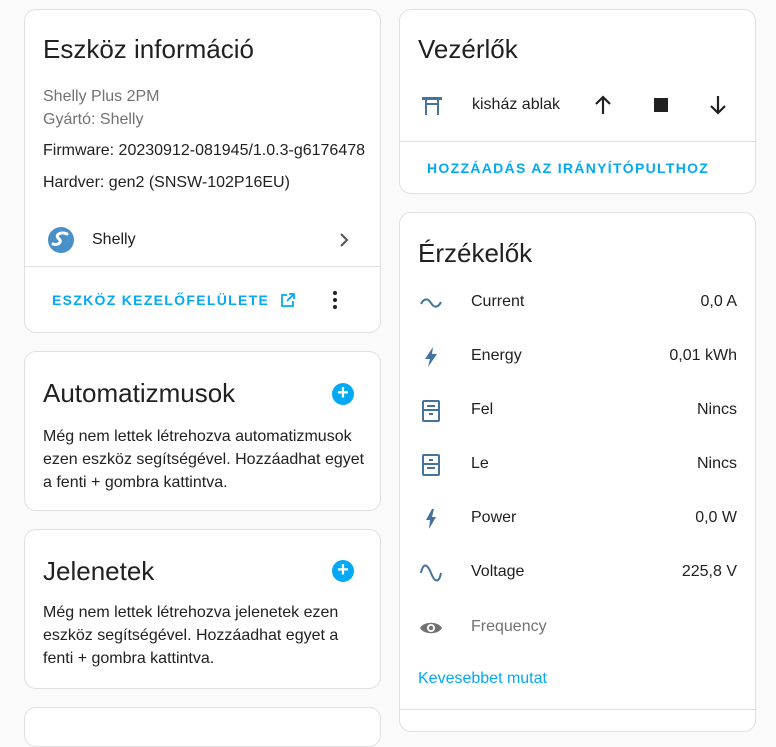 This screenshot has height=747, width=776. Describe the element at coordinates (288, 300) in the screenshot. I see `open-in-new-icon` at that location.